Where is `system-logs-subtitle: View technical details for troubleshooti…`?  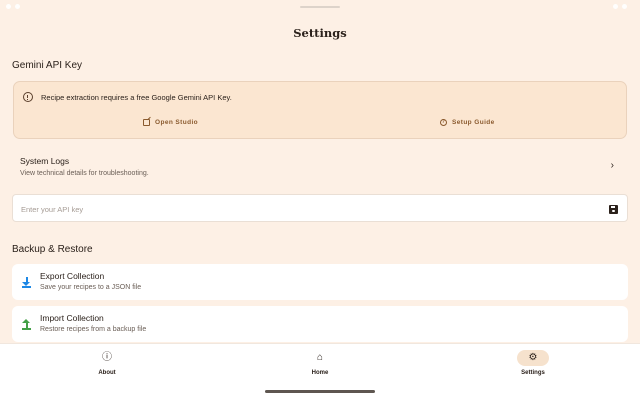
system-logs-subtitle: View technical details for troubleshooti… is located at coordinates (84, 173).